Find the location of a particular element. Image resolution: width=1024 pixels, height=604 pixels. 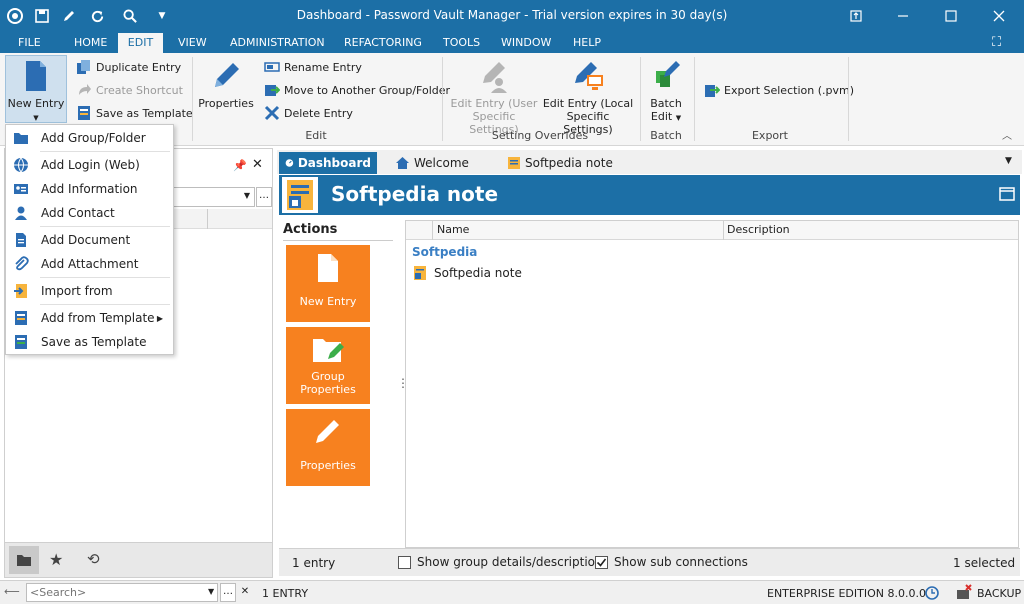

tab-administration: ADMINISTRATION is located at coordinates (277, 43).